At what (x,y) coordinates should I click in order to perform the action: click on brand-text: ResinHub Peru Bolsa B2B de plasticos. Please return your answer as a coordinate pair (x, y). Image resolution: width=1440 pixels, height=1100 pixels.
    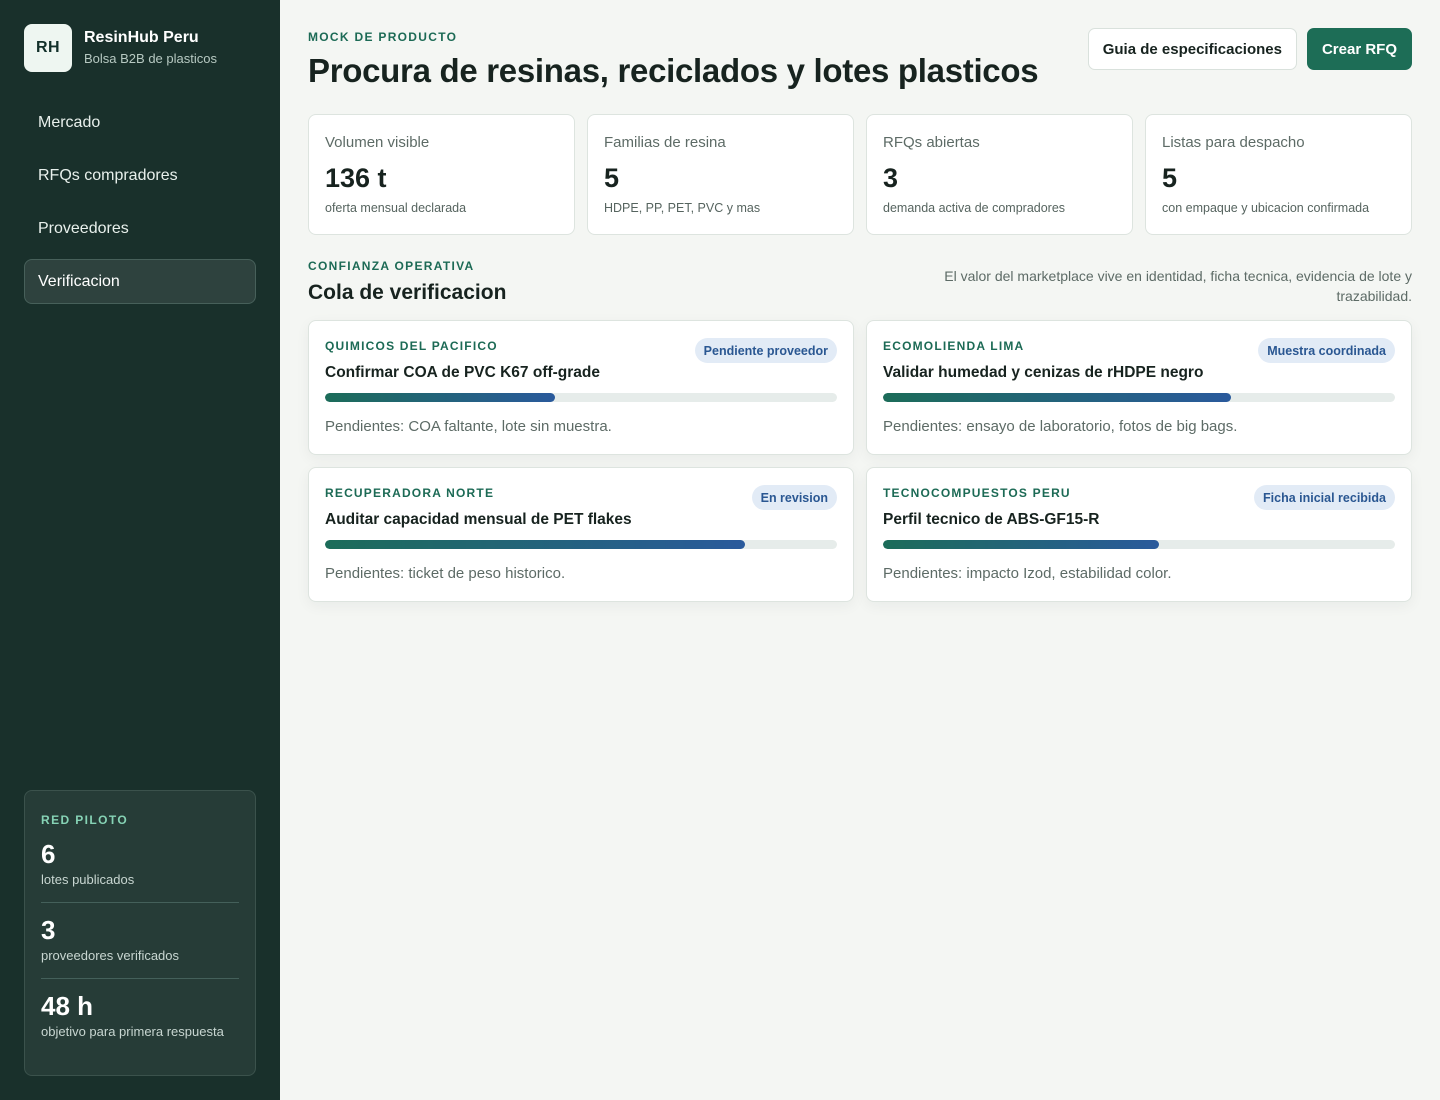
    Looking at the image, I should click on (150, 48).